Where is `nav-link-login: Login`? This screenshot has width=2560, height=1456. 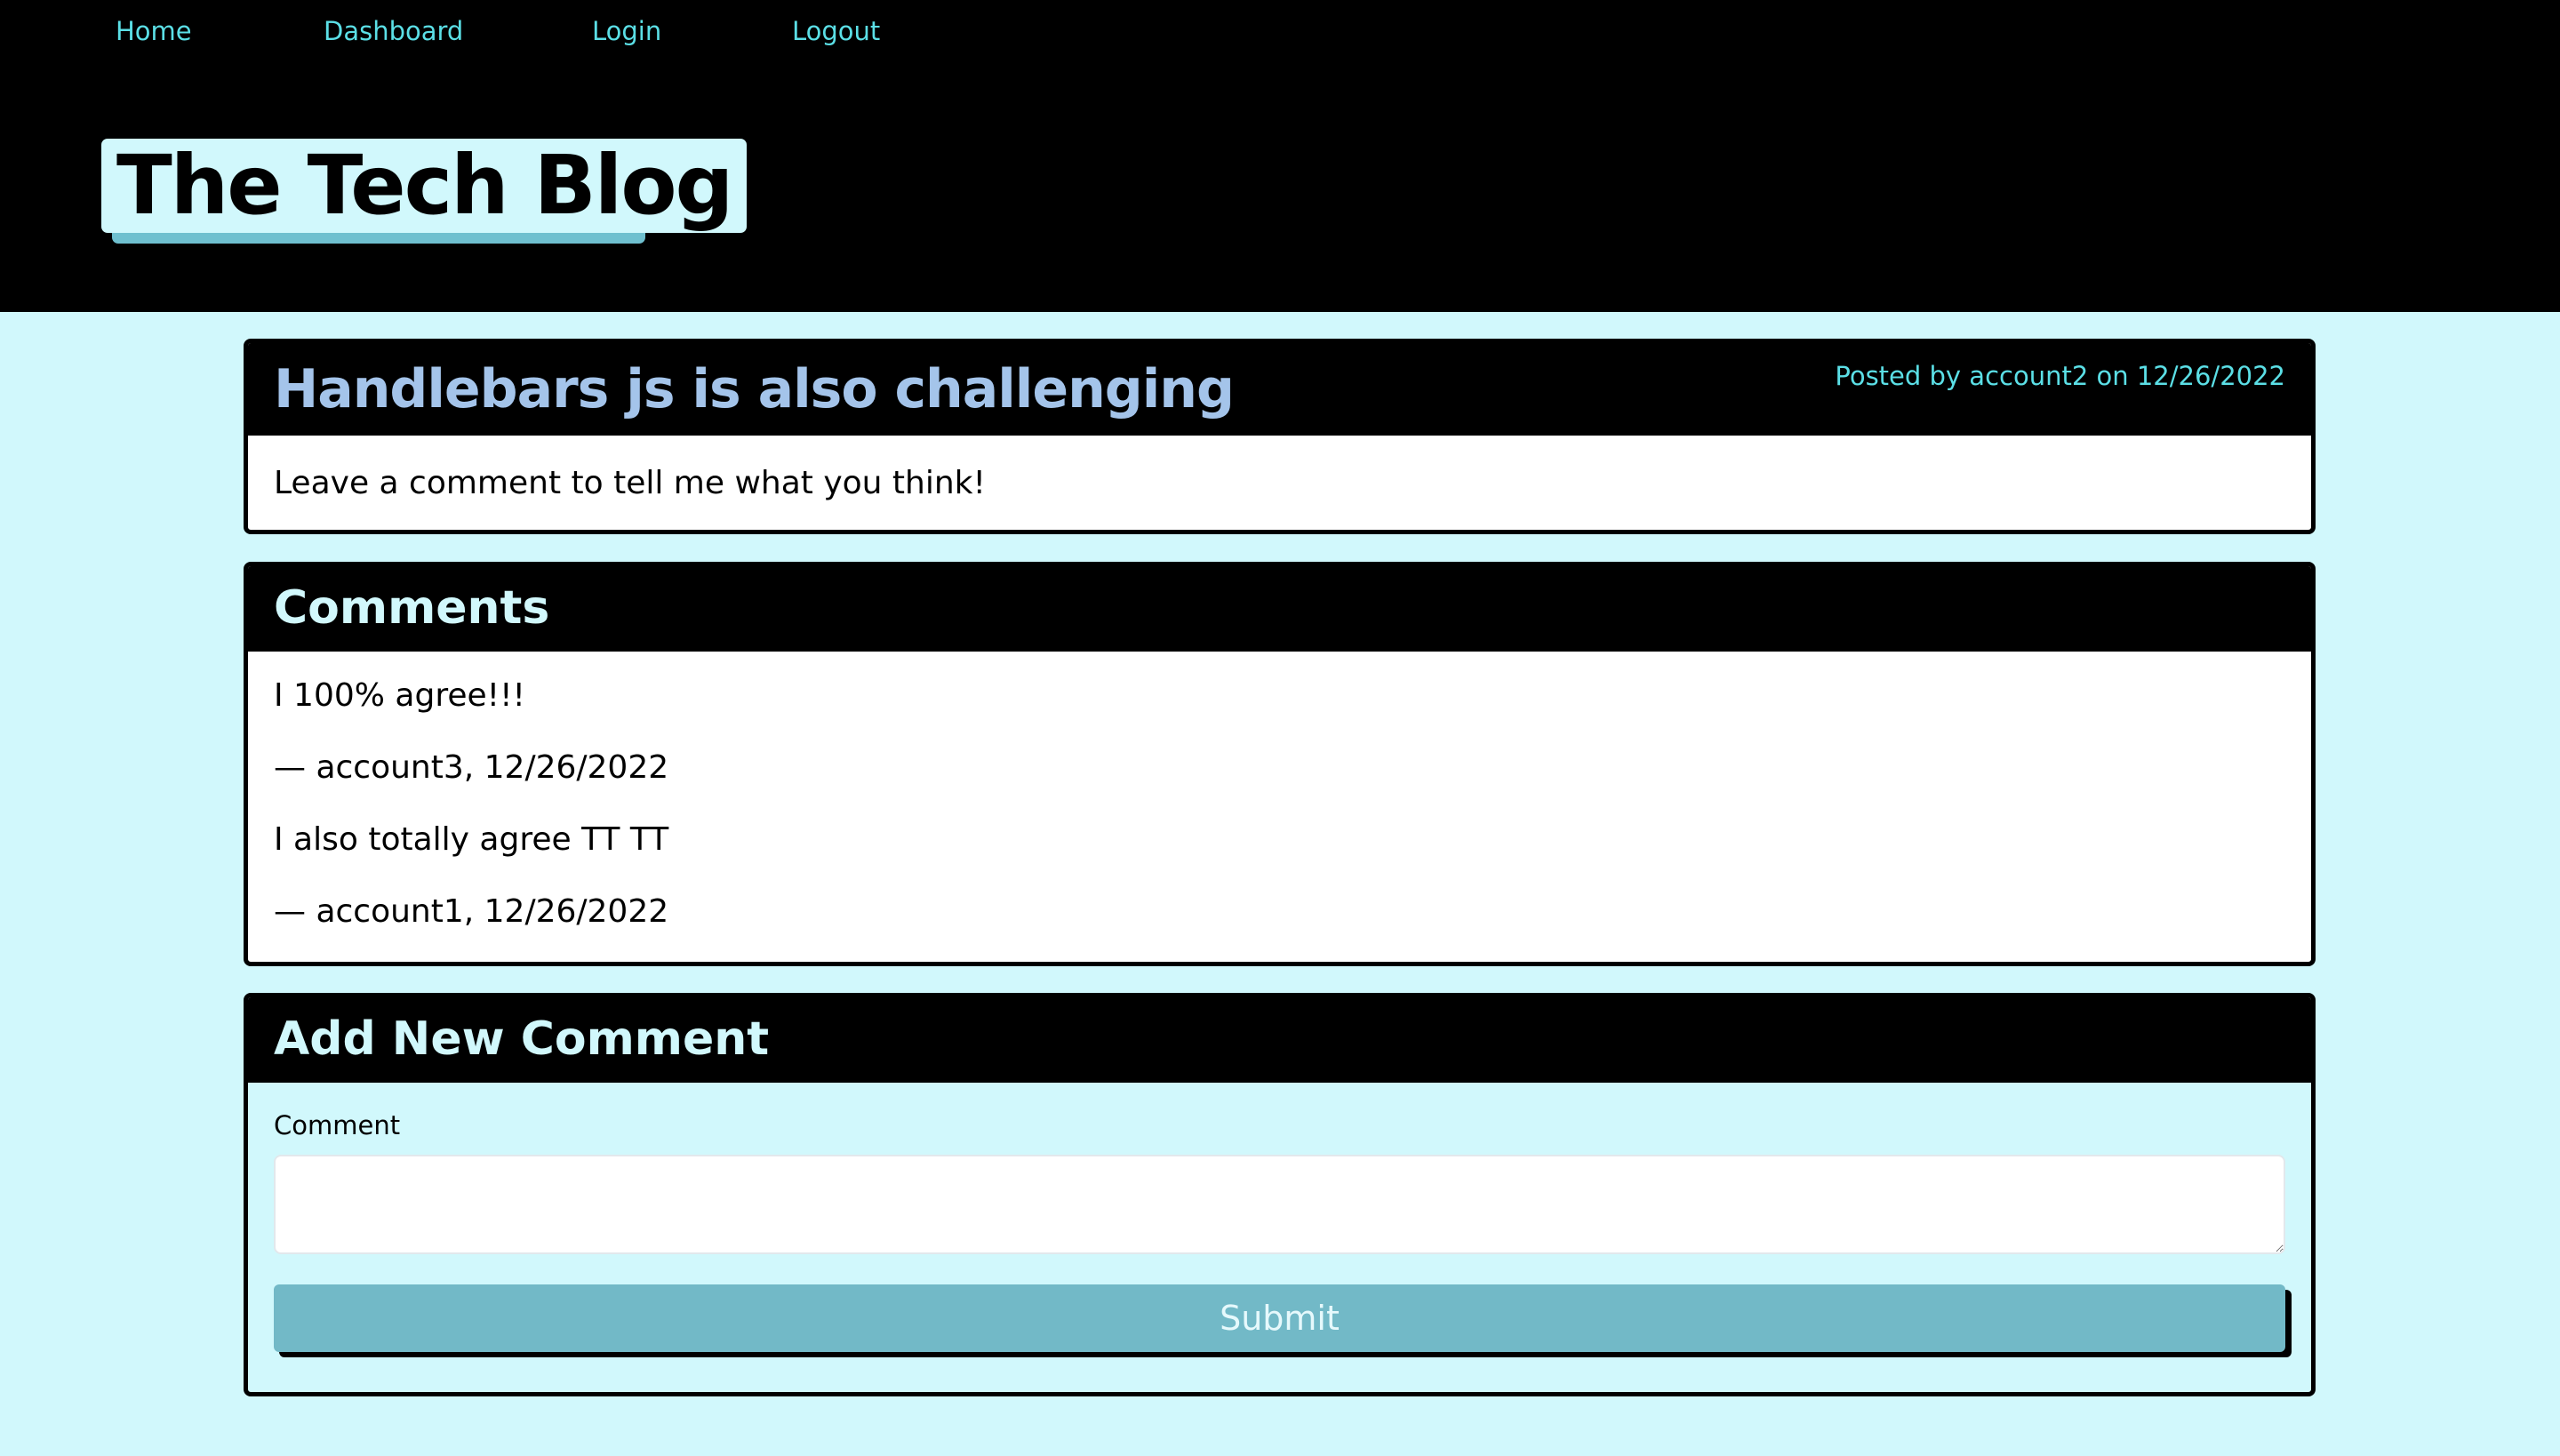
nav-link-login: Login is located at coordinates (626, 31).